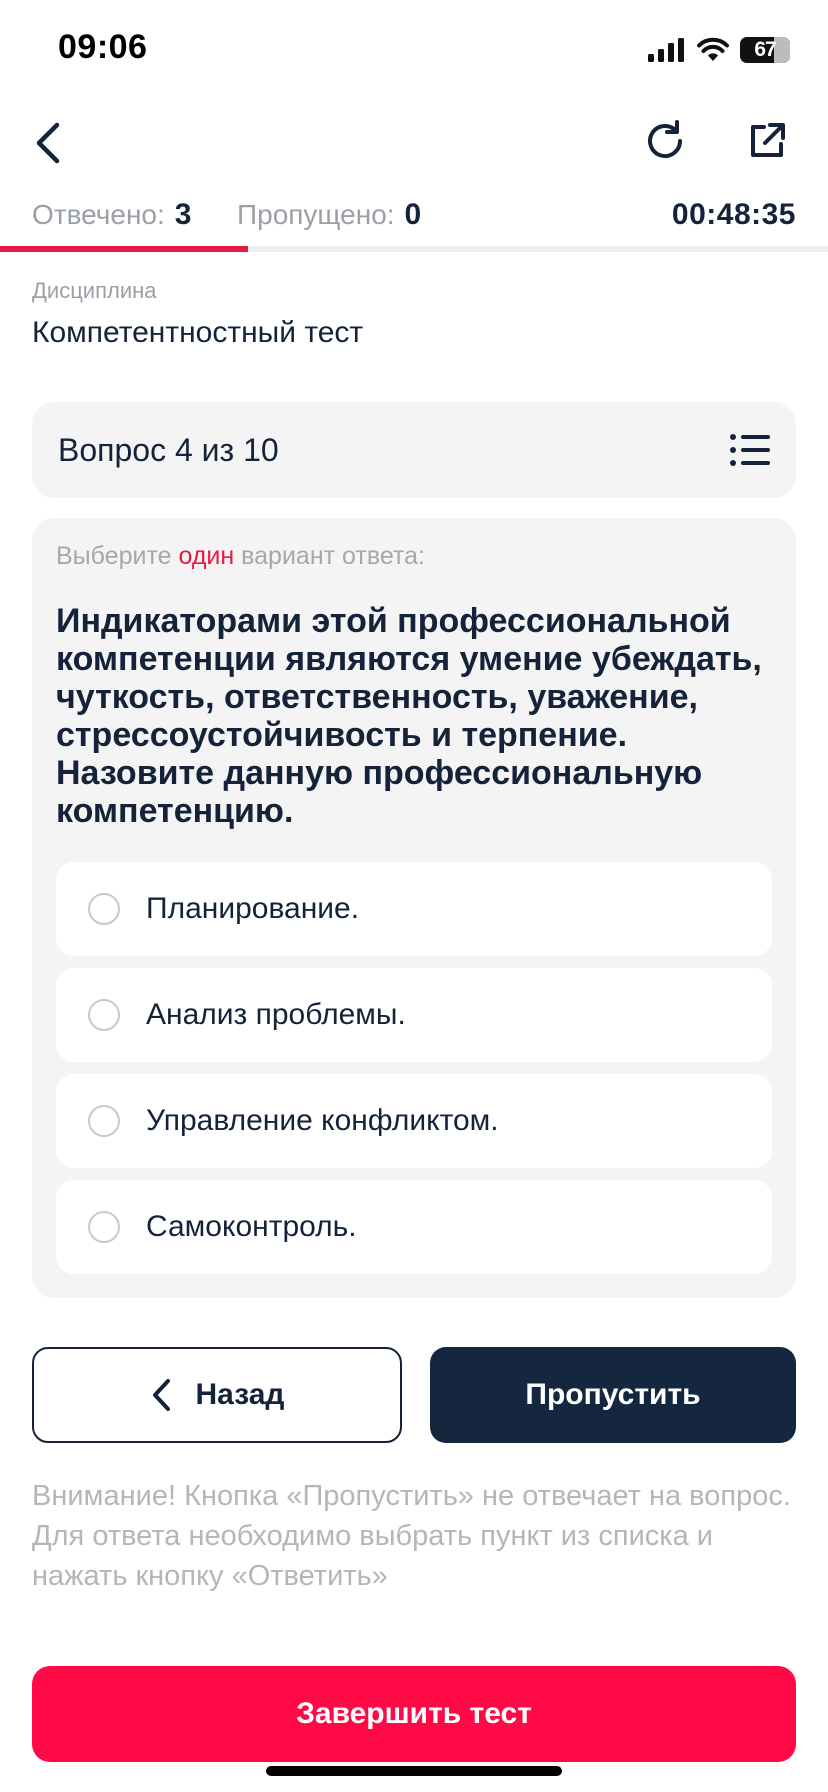 The width and height of the screenshot is (828, 1792). I want to click on finish-test-button: Завершить тест, so click(414, 1714).